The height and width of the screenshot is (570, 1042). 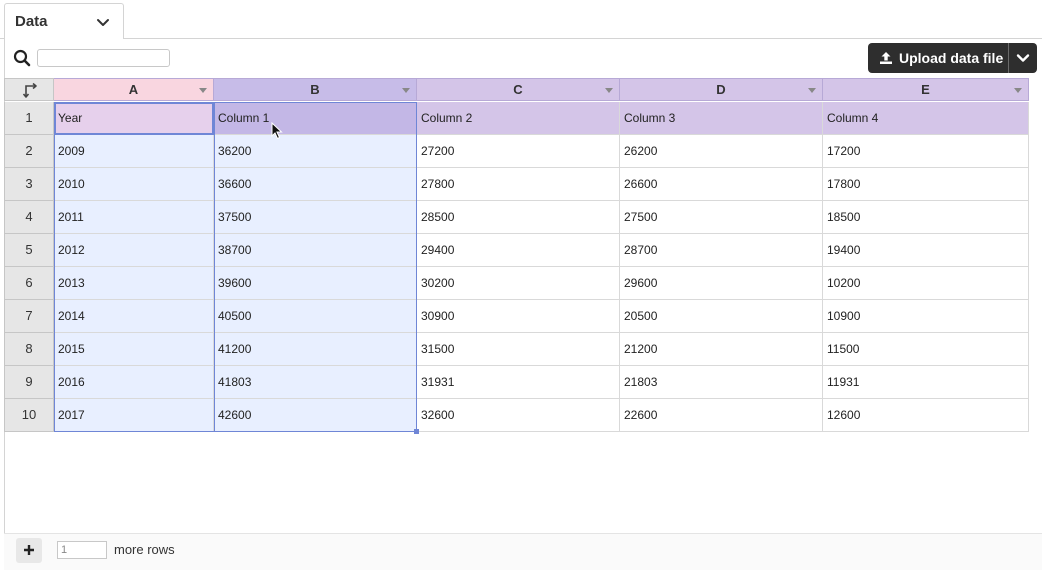 What do you see at coordinates (71, 349) in the screenshot?
I see `cell-value: 2015` at bounding box center [71, 349].